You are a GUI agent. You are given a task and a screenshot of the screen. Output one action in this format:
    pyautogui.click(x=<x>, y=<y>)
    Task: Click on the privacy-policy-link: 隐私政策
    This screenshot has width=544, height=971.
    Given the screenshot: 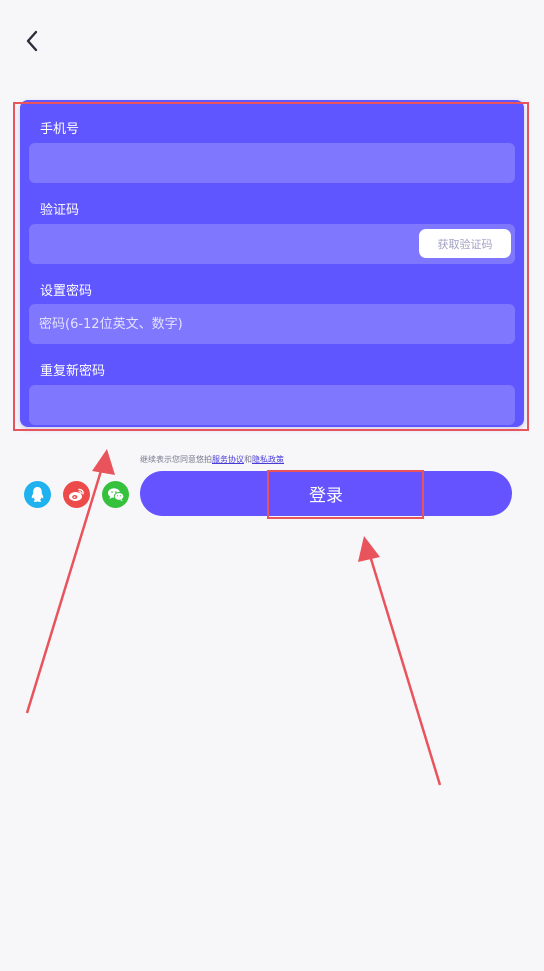 What is the action you would take?
    pyautogui.click(x=268, y=459)
    